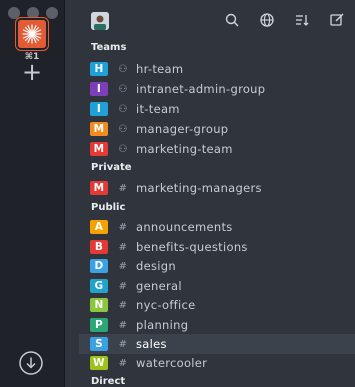 The height and width of the screenshot is (387, 355). Describe the element at coordinates (159, 286) in the screenshot. I see `channel-label: general` at that location.